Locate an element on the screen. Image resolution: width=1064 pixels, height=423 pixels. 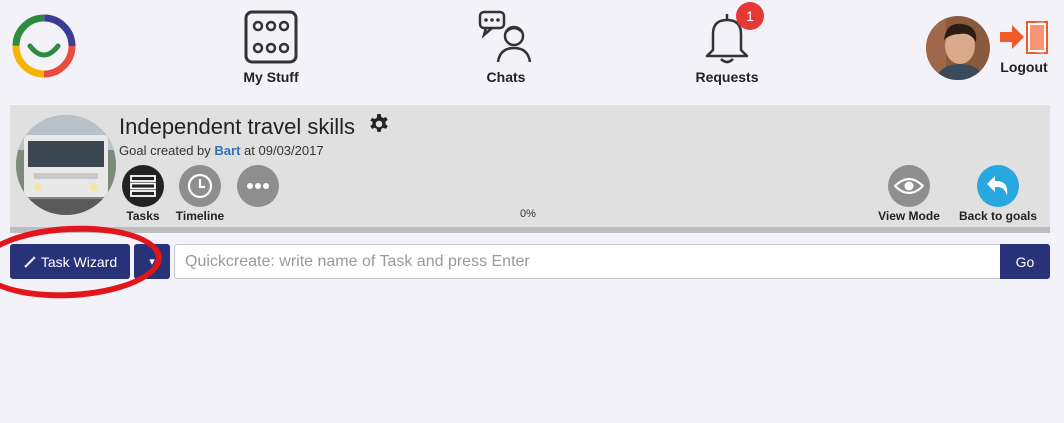
timeline-button: Timeline is located at coordinates (200, 194).